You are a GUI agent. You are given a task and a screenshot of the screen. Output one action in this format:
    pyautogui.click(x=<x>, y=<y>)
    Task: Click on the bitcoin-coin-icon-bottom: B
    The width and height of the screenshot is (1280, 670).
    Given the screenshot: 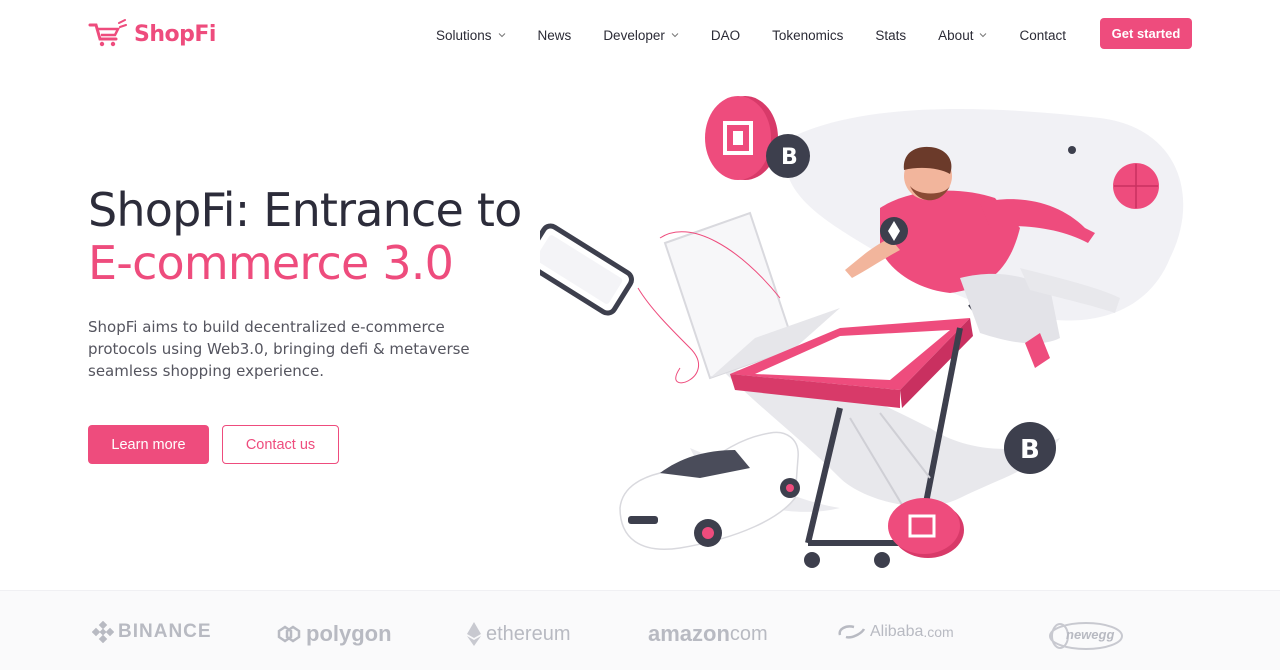 What is the action you would take?
    pyautogui.click(x=1030, y=448)
    